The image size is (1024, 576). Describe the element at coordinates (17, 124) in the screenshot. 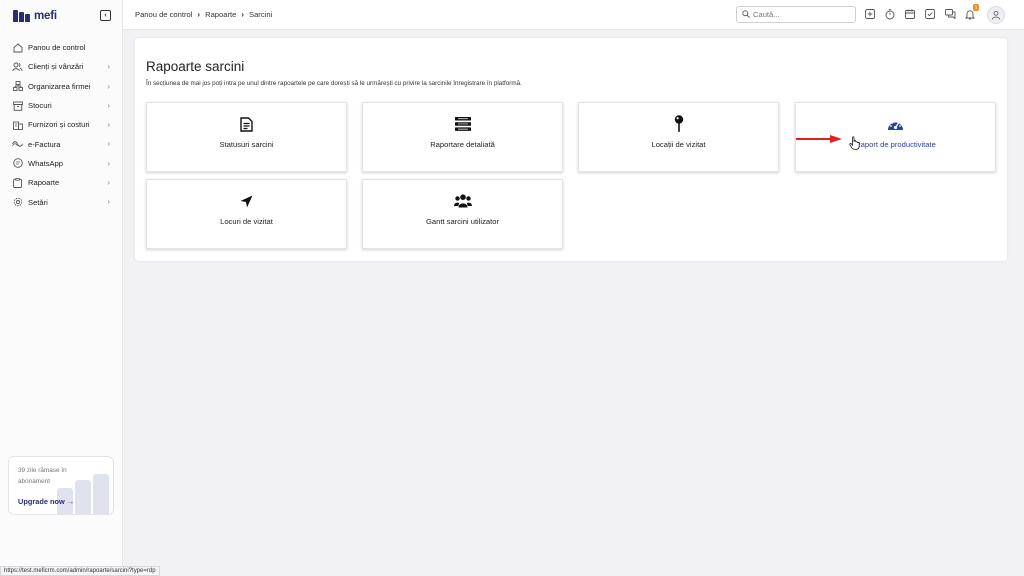

I see `building-icon` at that location.